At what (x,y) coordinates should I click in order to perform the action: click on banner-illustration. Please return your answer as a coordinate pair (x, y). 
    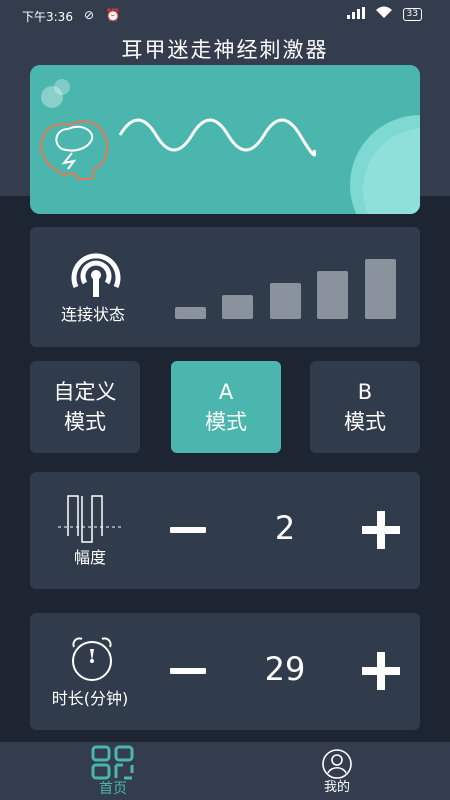
    Looking at the image, I should click on (230, 146).